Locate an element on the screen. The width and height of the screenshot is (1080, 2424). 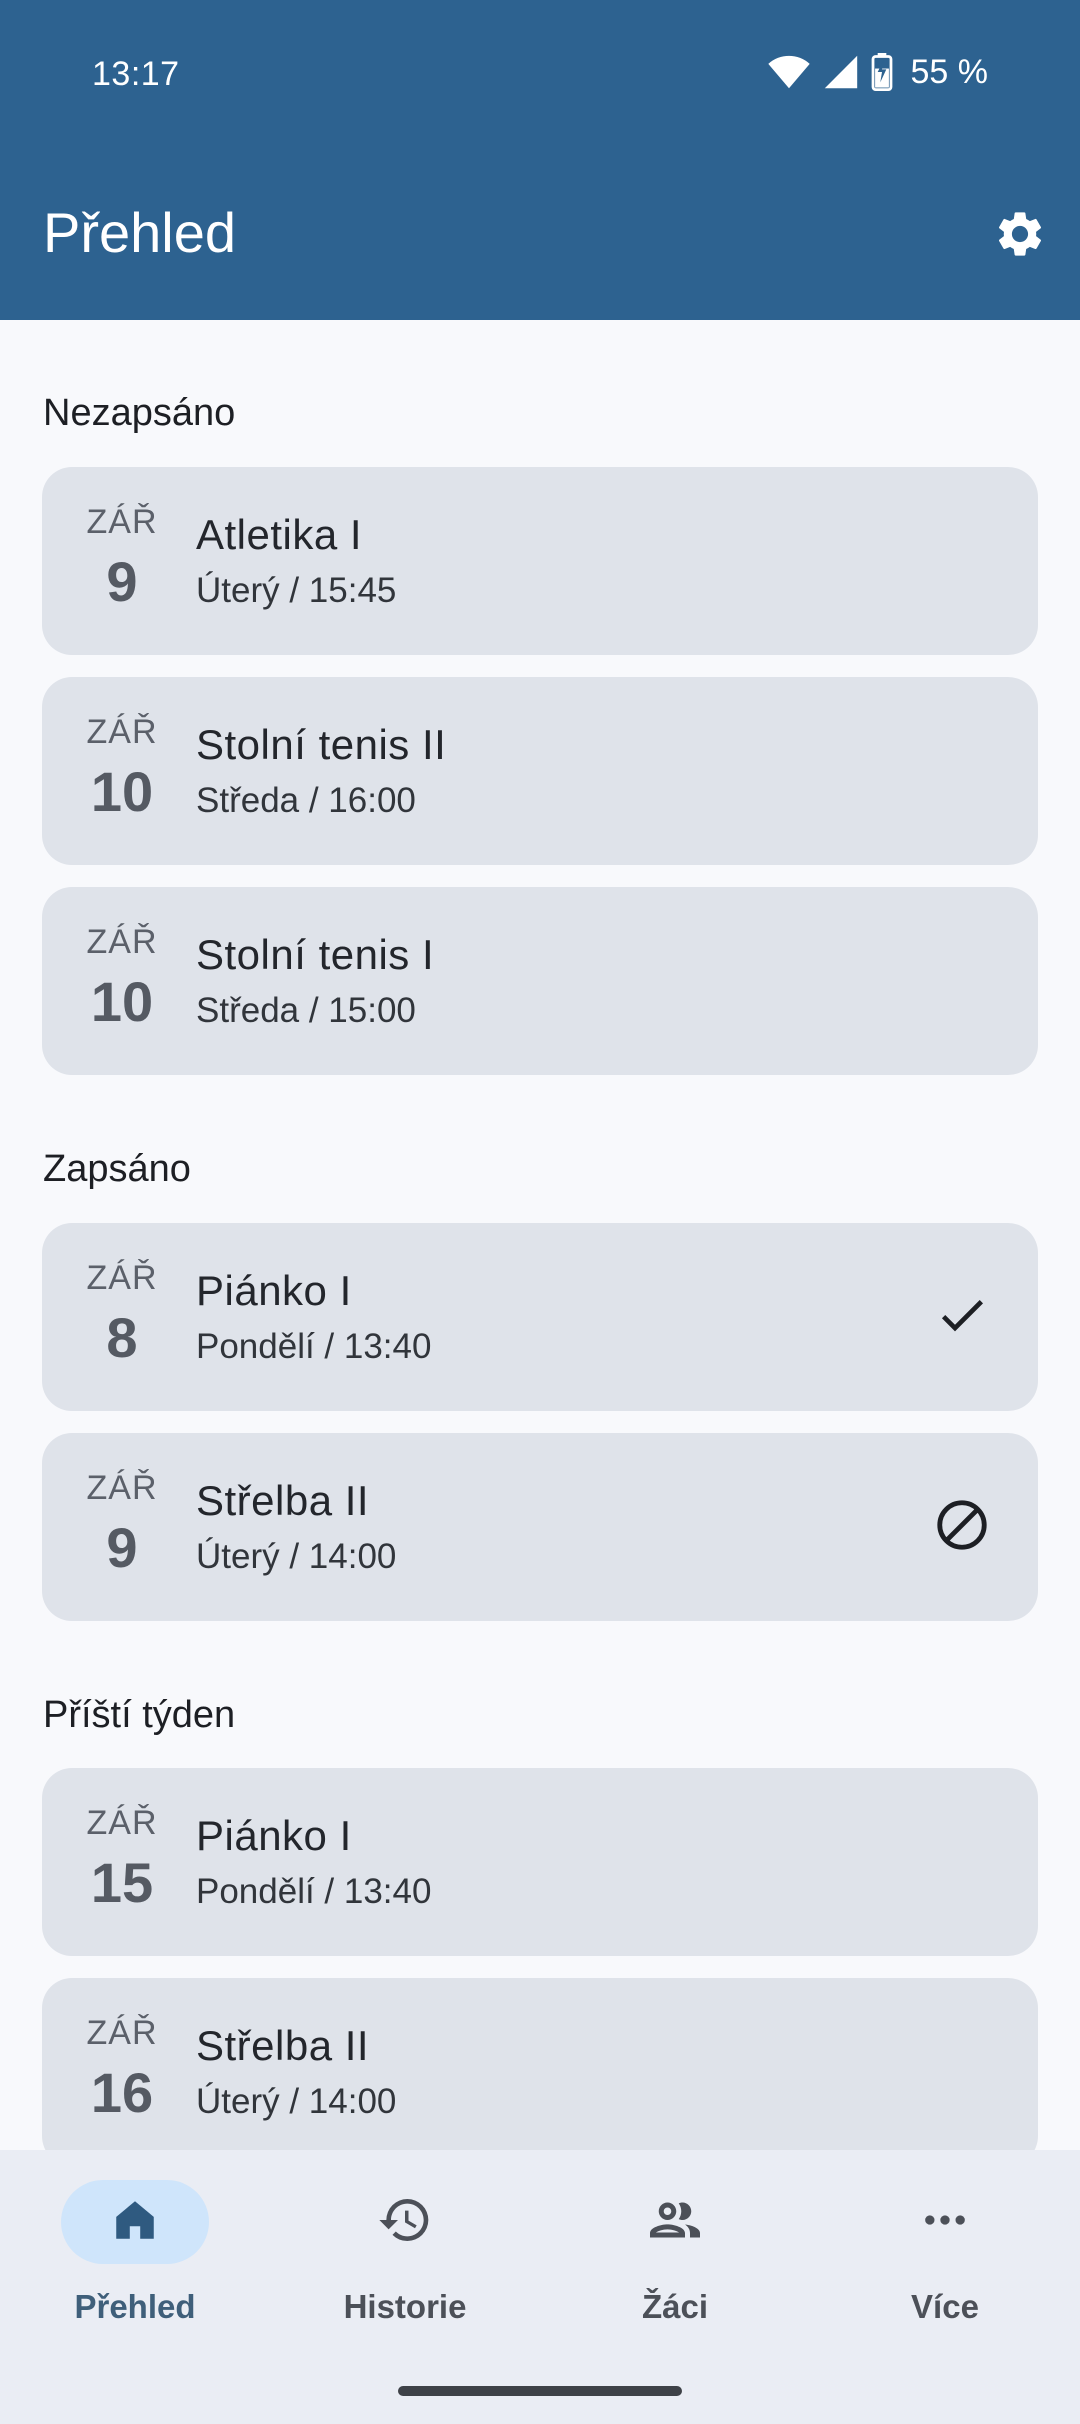
battery-charging-icon is located at coordinates (882, 72).